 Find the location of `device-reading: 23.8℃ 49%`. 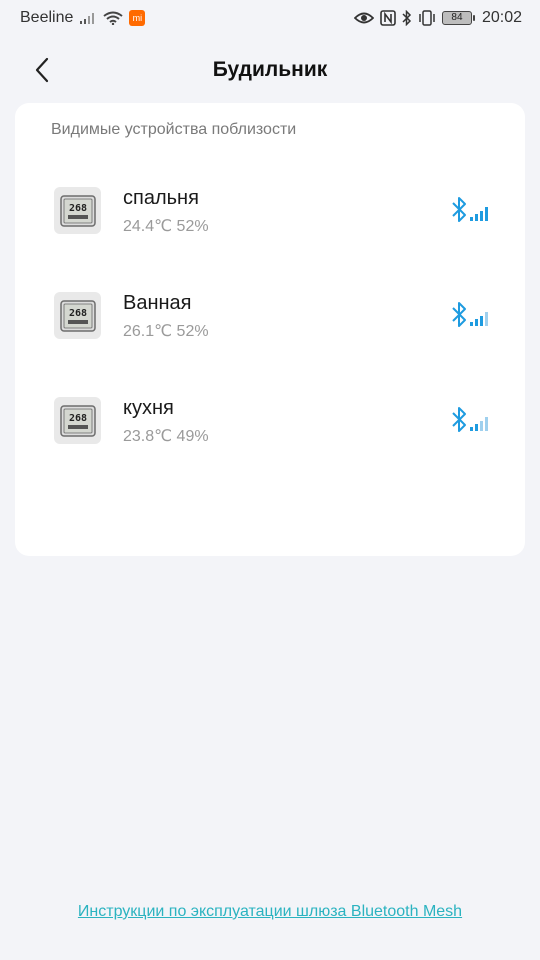

device-reading: 23.8℃ 49% is located at coordinates (166, 436).